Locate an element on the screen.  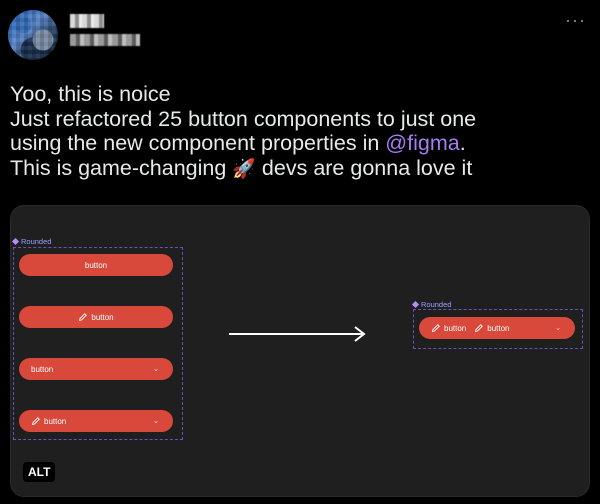
tweet-line-3-end: . is located at coordinates (462, 143).